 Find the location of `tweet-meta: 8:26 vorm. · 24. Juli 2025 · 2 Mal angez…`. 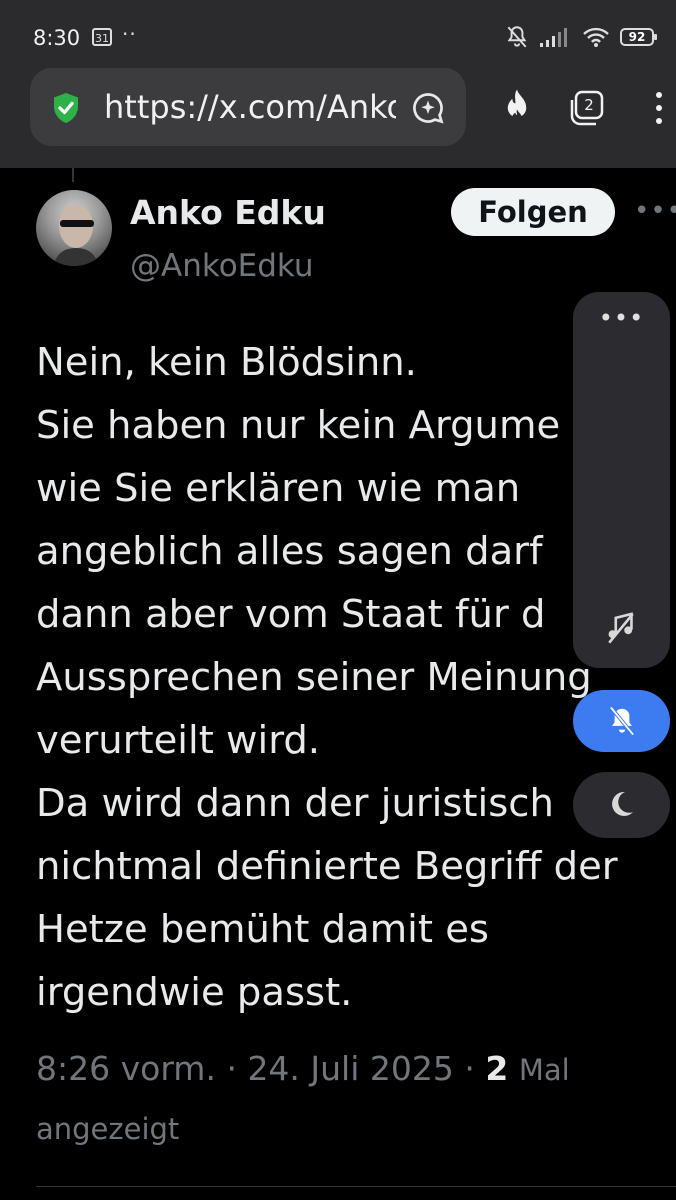

tweet-meta: 8:26 vorm. · 24. Juli 2025 · 2 Mal angez… is located at coordinates (346, 1099).